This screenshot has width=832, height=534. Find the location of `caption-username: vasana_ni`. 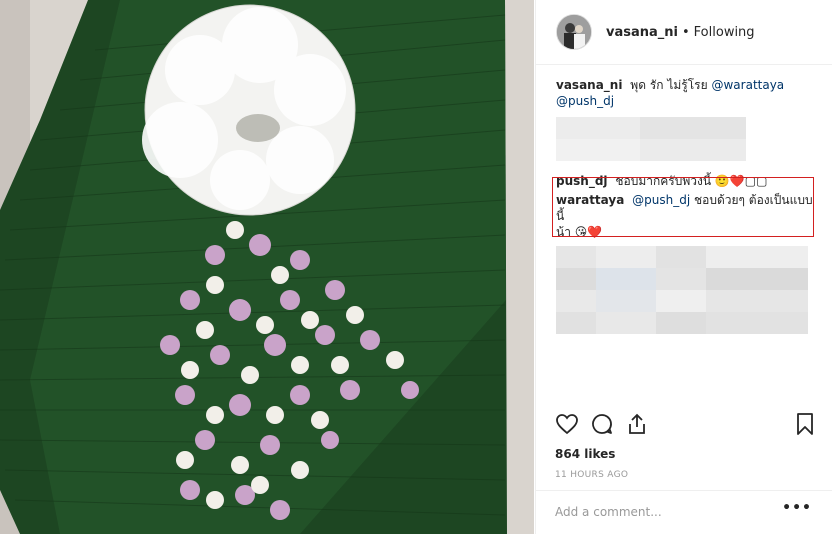

caption-username: vasana_ni is located at coordinates (589, 85).